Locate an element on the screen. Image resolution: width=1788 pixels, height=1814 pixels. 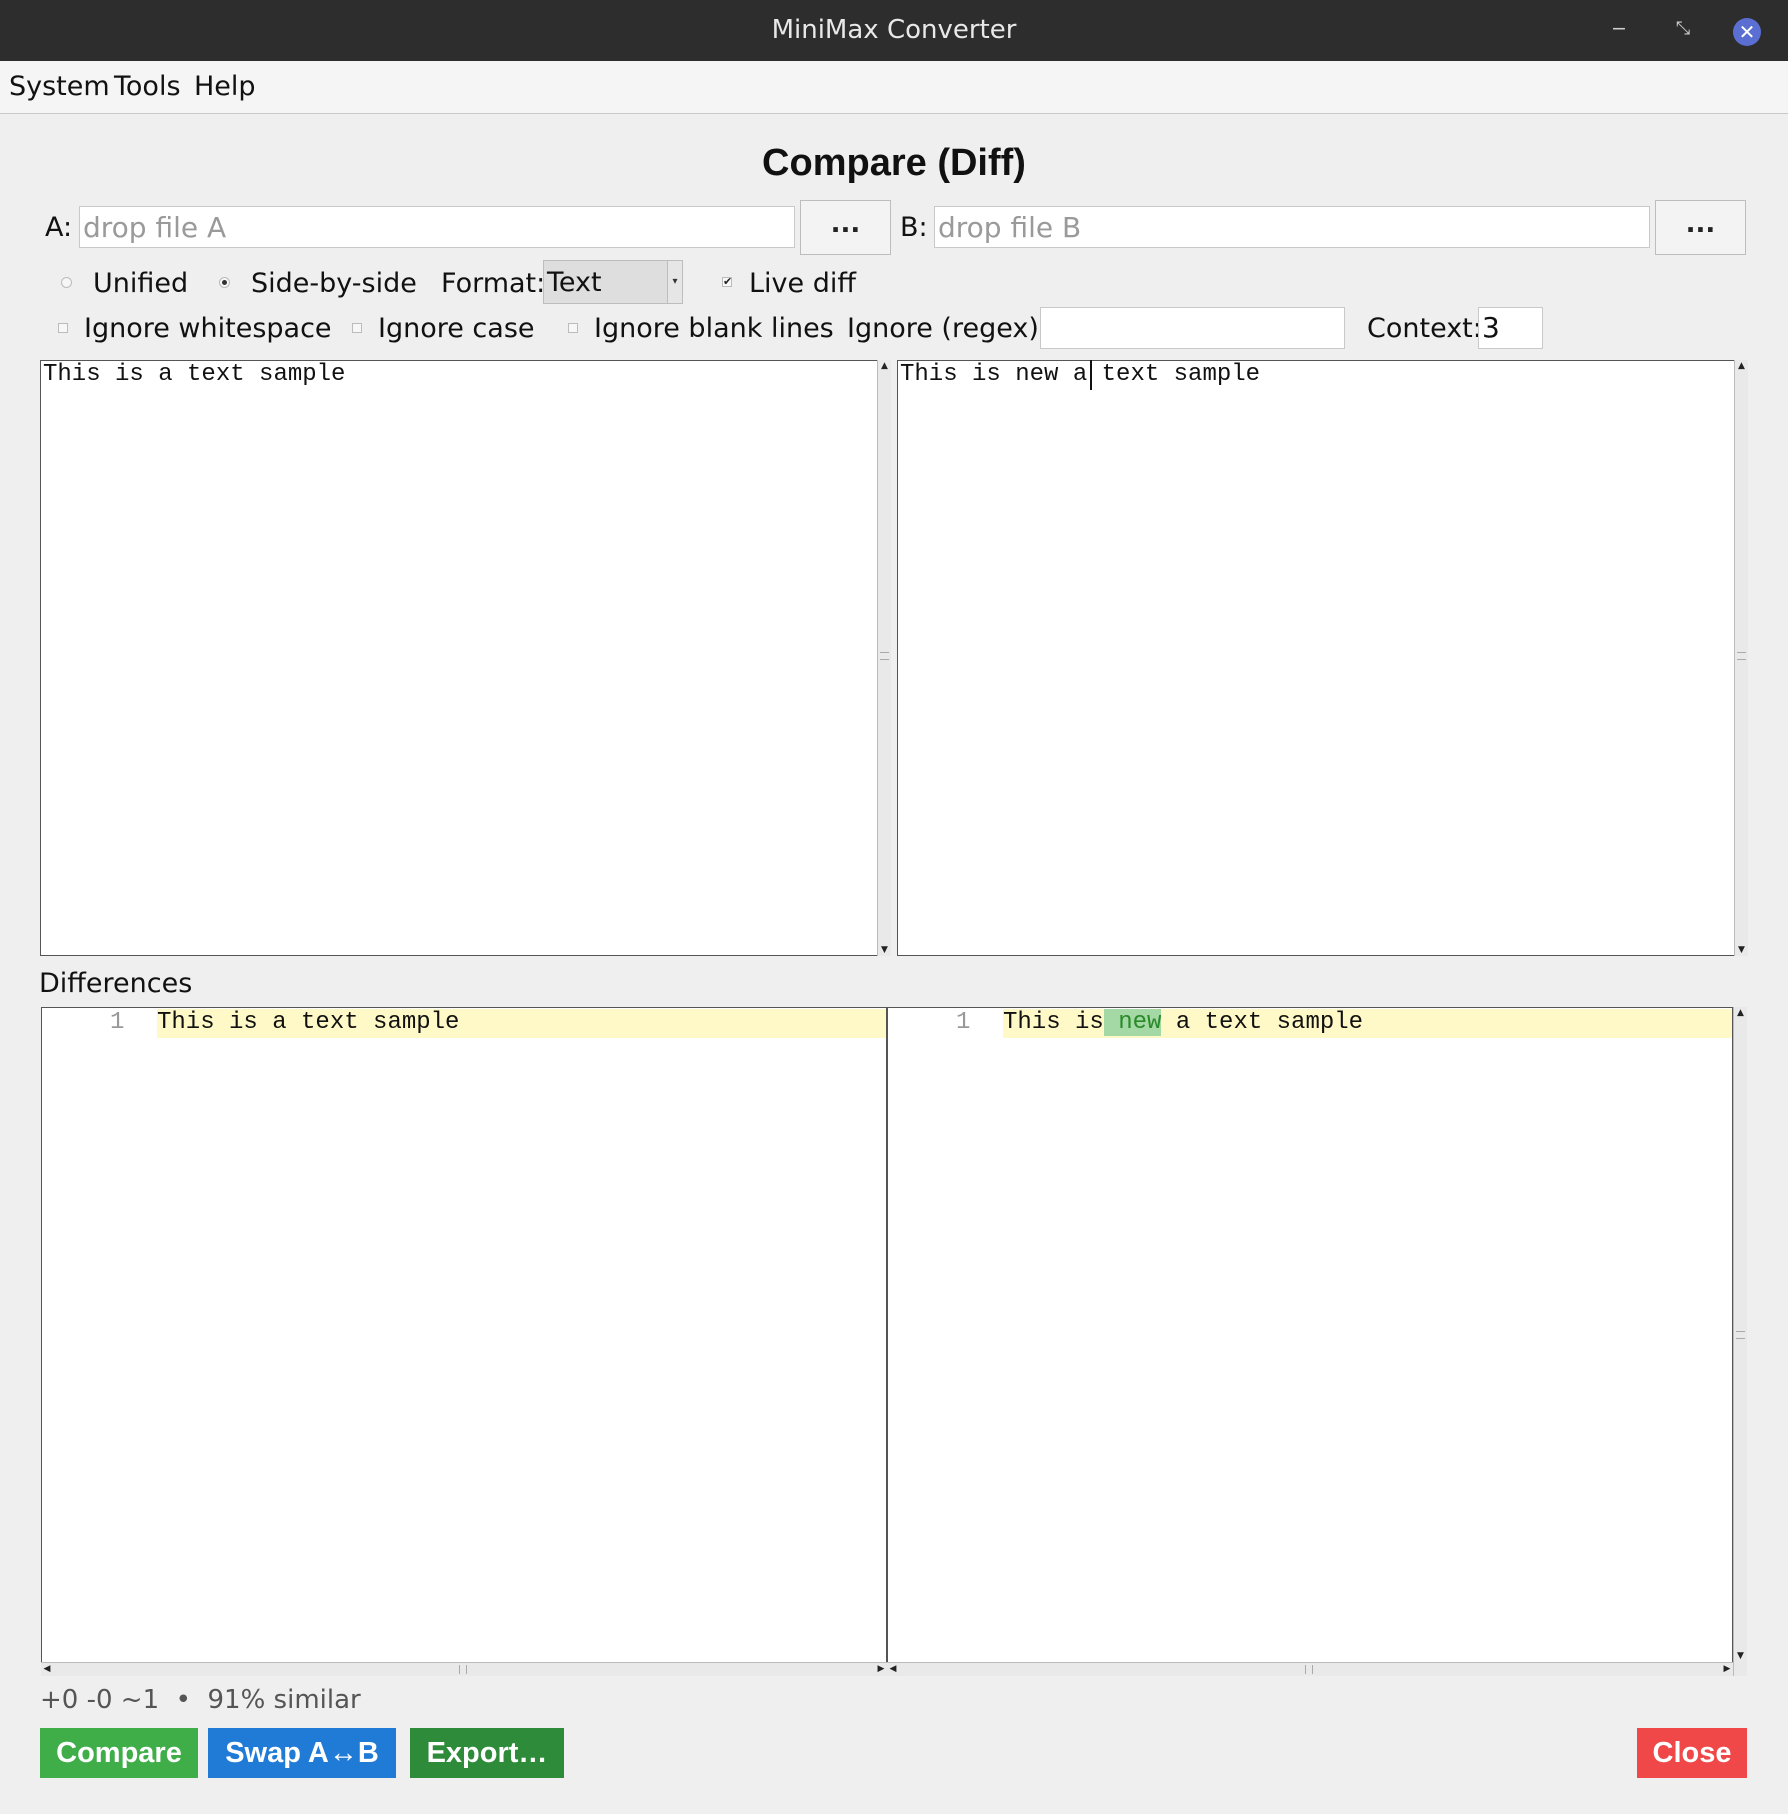
window-title: MiniMax Converter is located at coordinates (894, 30).